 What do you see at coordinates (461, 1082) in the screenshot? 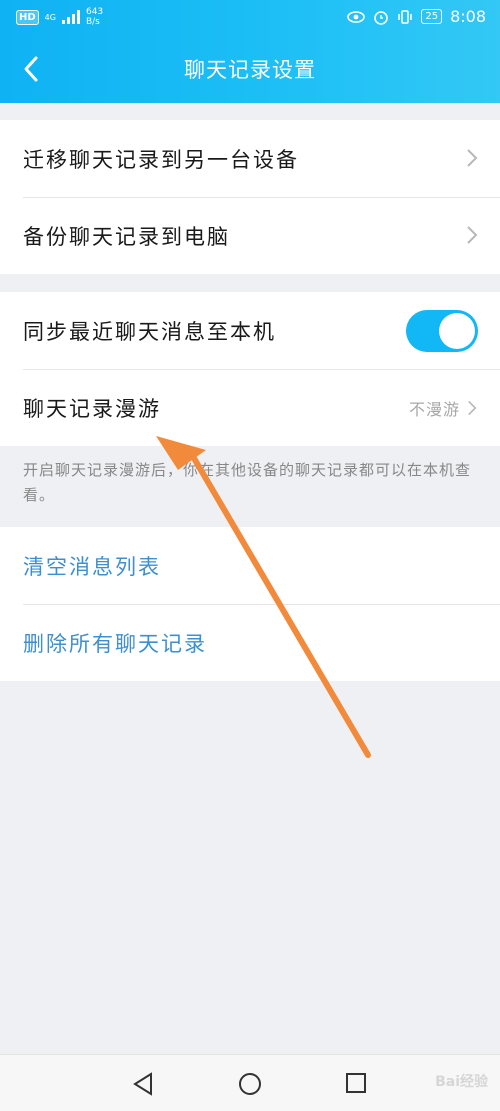
I see `watermark-logo: Bai经验` at bounding box center [461, 1082].